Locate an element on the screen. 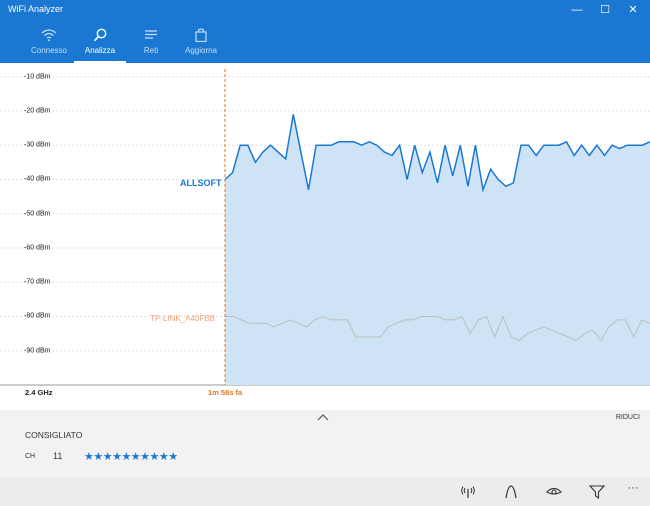  y-tick-label: -60 dBm is located at coordinates (37, 248).